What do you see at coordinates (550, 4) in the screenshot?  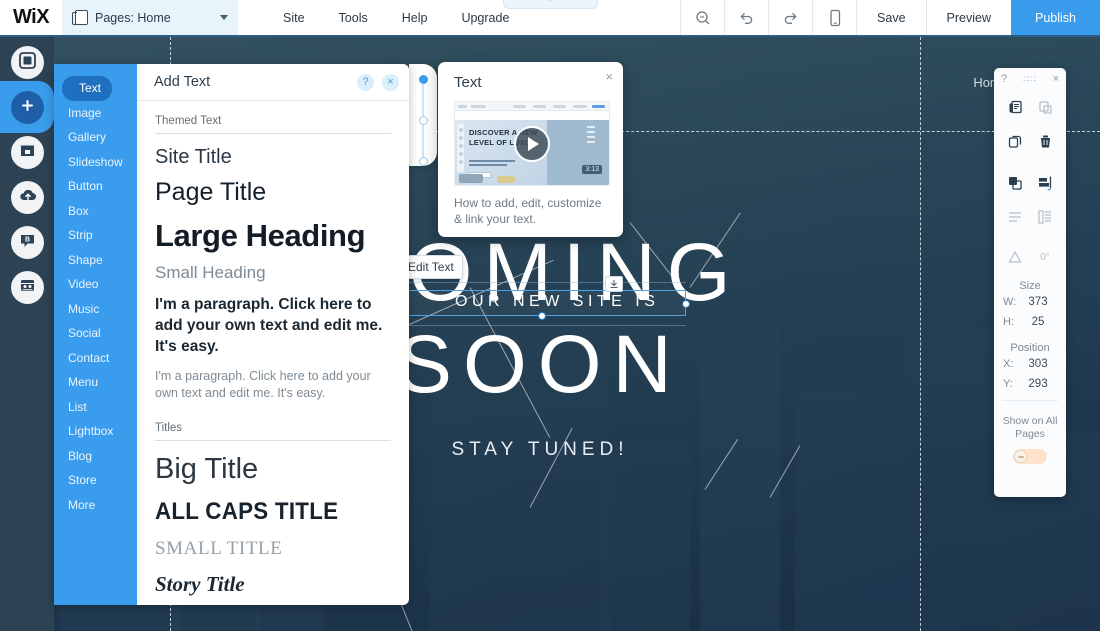 I see `collapse-toolbar-tab: ⌃` at bounding box center [550, 4].